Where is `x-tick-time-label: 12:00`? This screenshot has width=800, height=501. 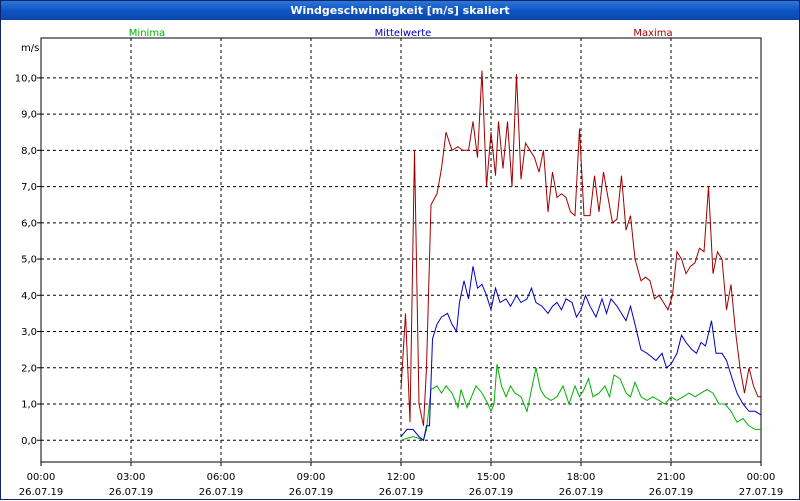 x-tick-time-label: 12:00 is located at coordinates (401, 477).